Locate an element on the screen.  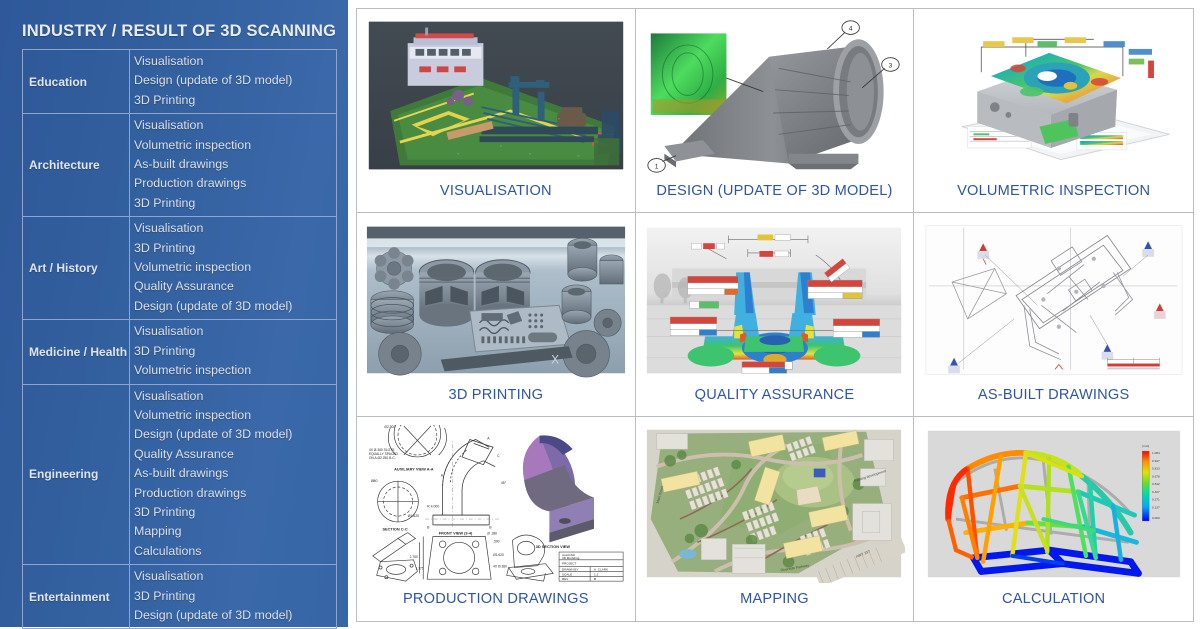
printed-parts-tray-photo: X is located at coordinates (496, 299).